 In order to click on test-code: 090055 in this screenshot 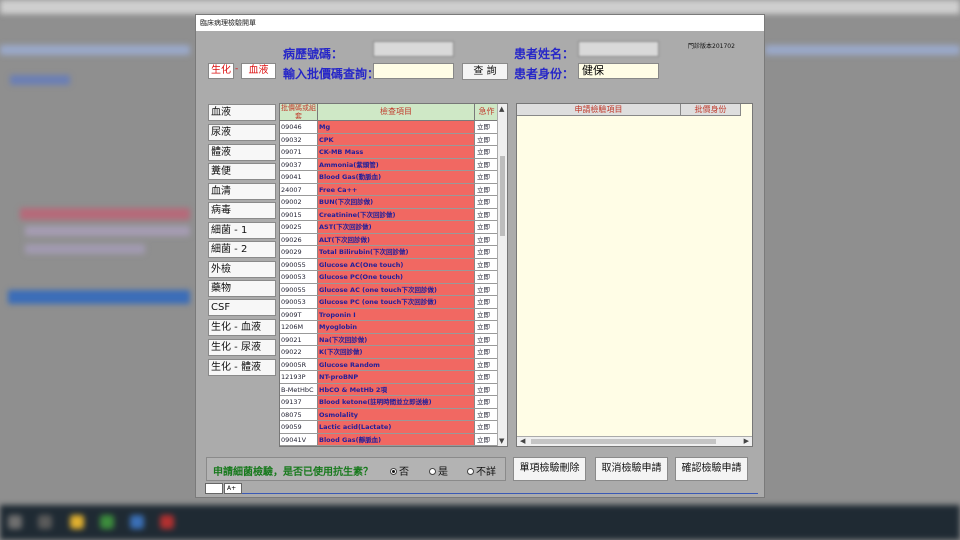, I will do `click(299, 264)`.